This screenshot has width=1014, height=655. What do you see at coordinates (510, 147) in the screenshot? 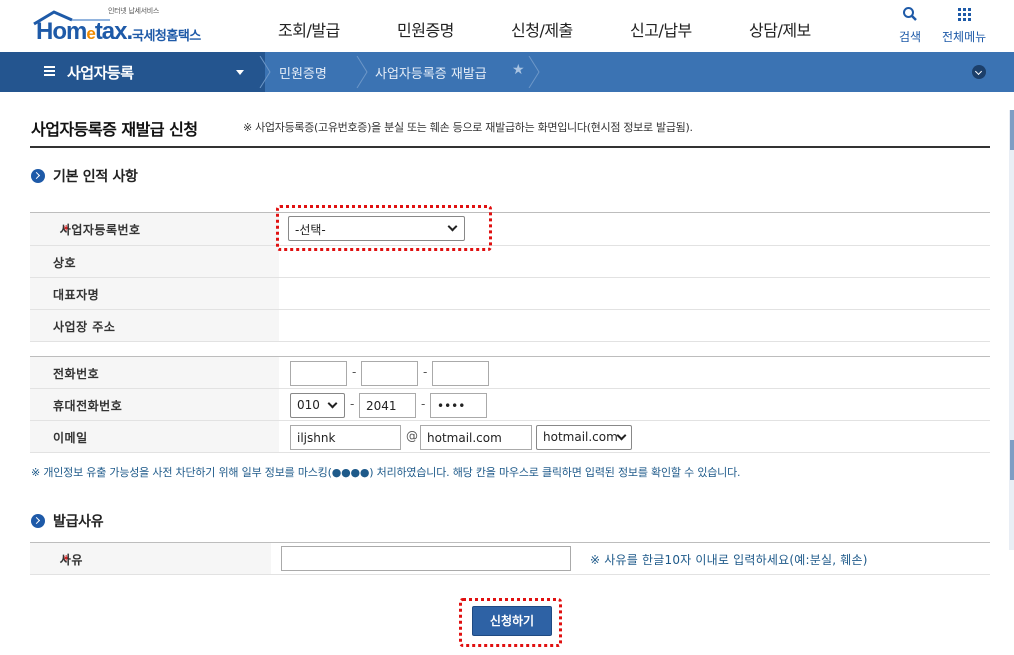
I see `title-divider` at bounding box center [510, 147].